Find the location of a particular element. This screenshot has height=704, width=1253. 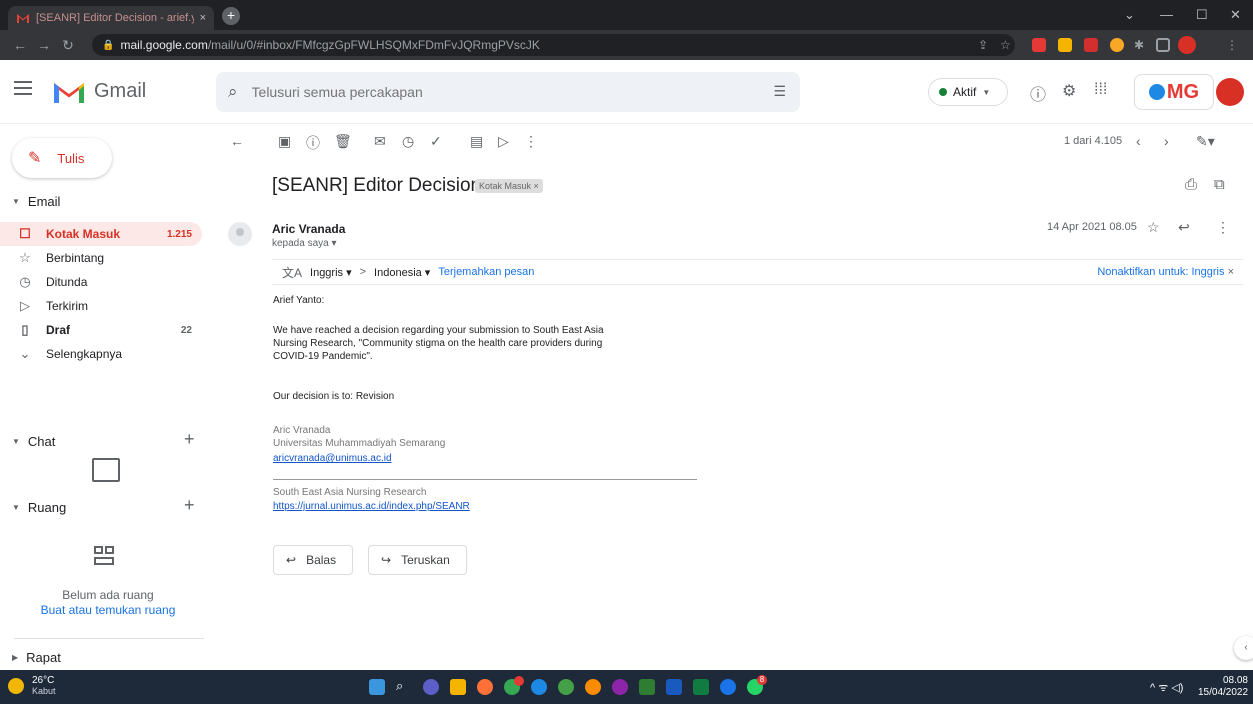

taskbar-clock: 08.08 15/04/2022 is located at coordinates (1223, 687).